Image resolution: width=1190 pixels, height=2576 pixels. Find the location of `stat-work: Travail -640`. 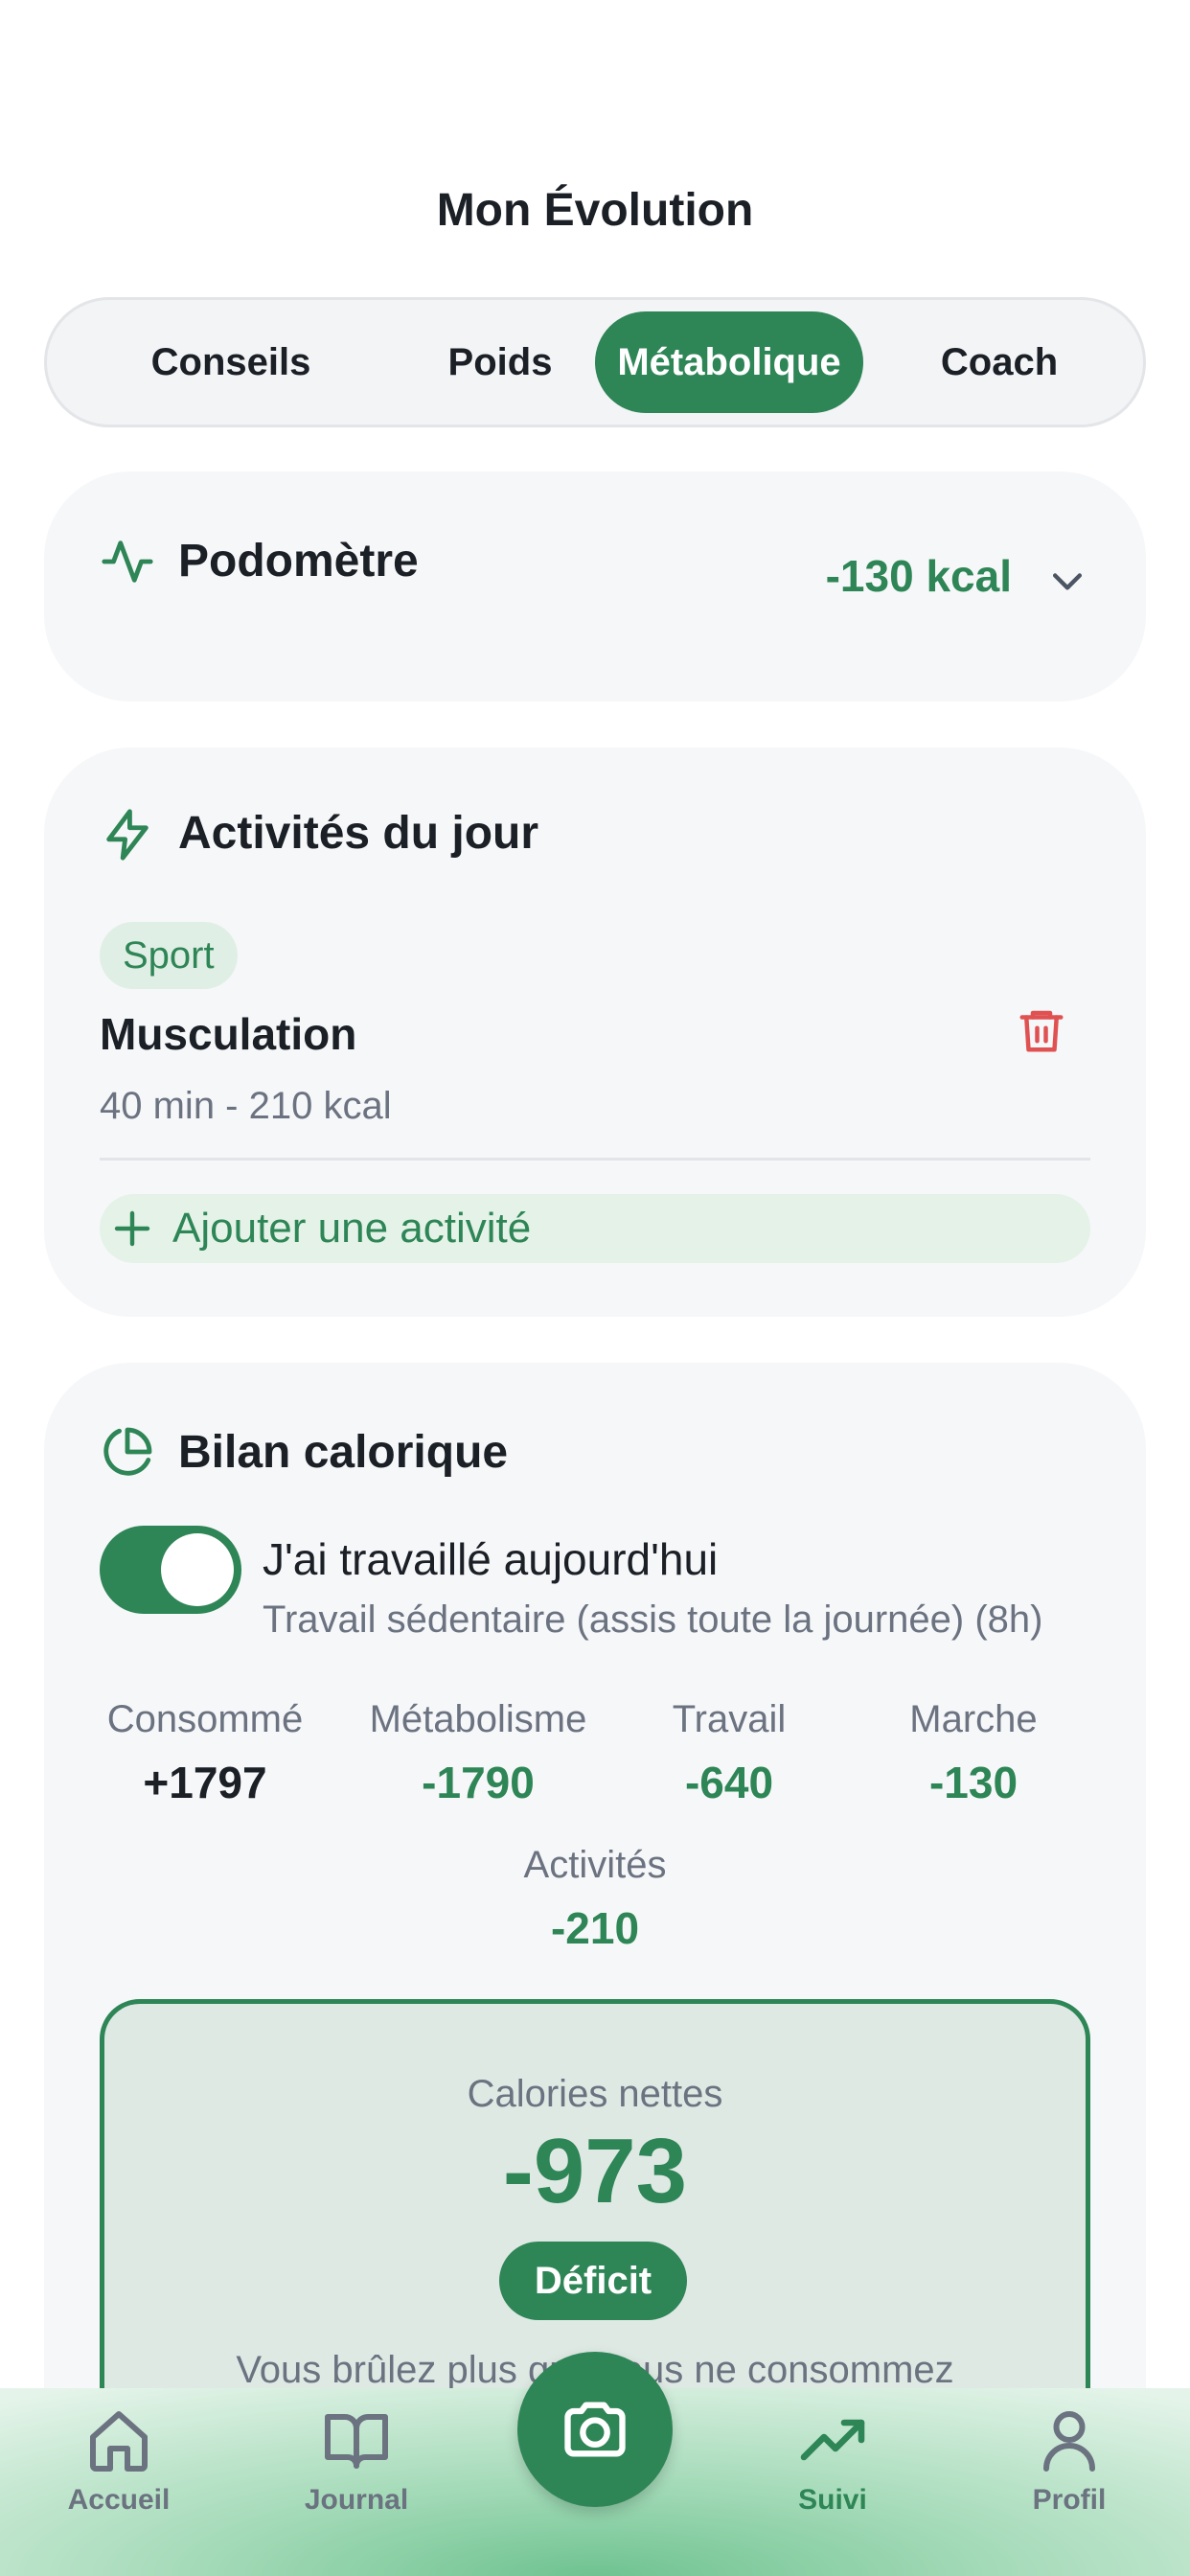

stat-work: Travail -640 is located at coordinates (729, 1753).